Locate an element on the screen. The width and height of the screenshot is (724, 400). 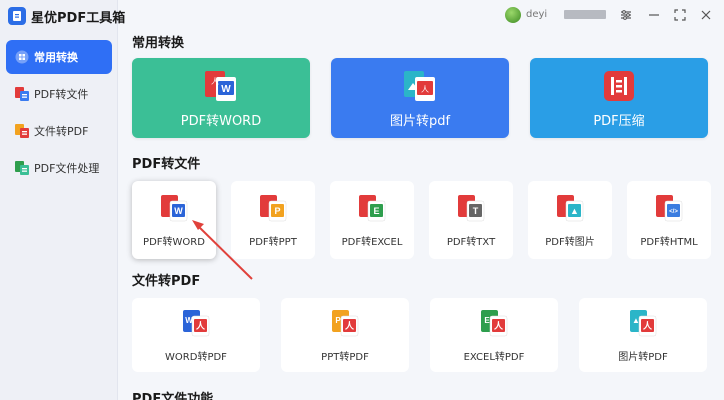
user-id: deyi is located at coordinates (537, 14).